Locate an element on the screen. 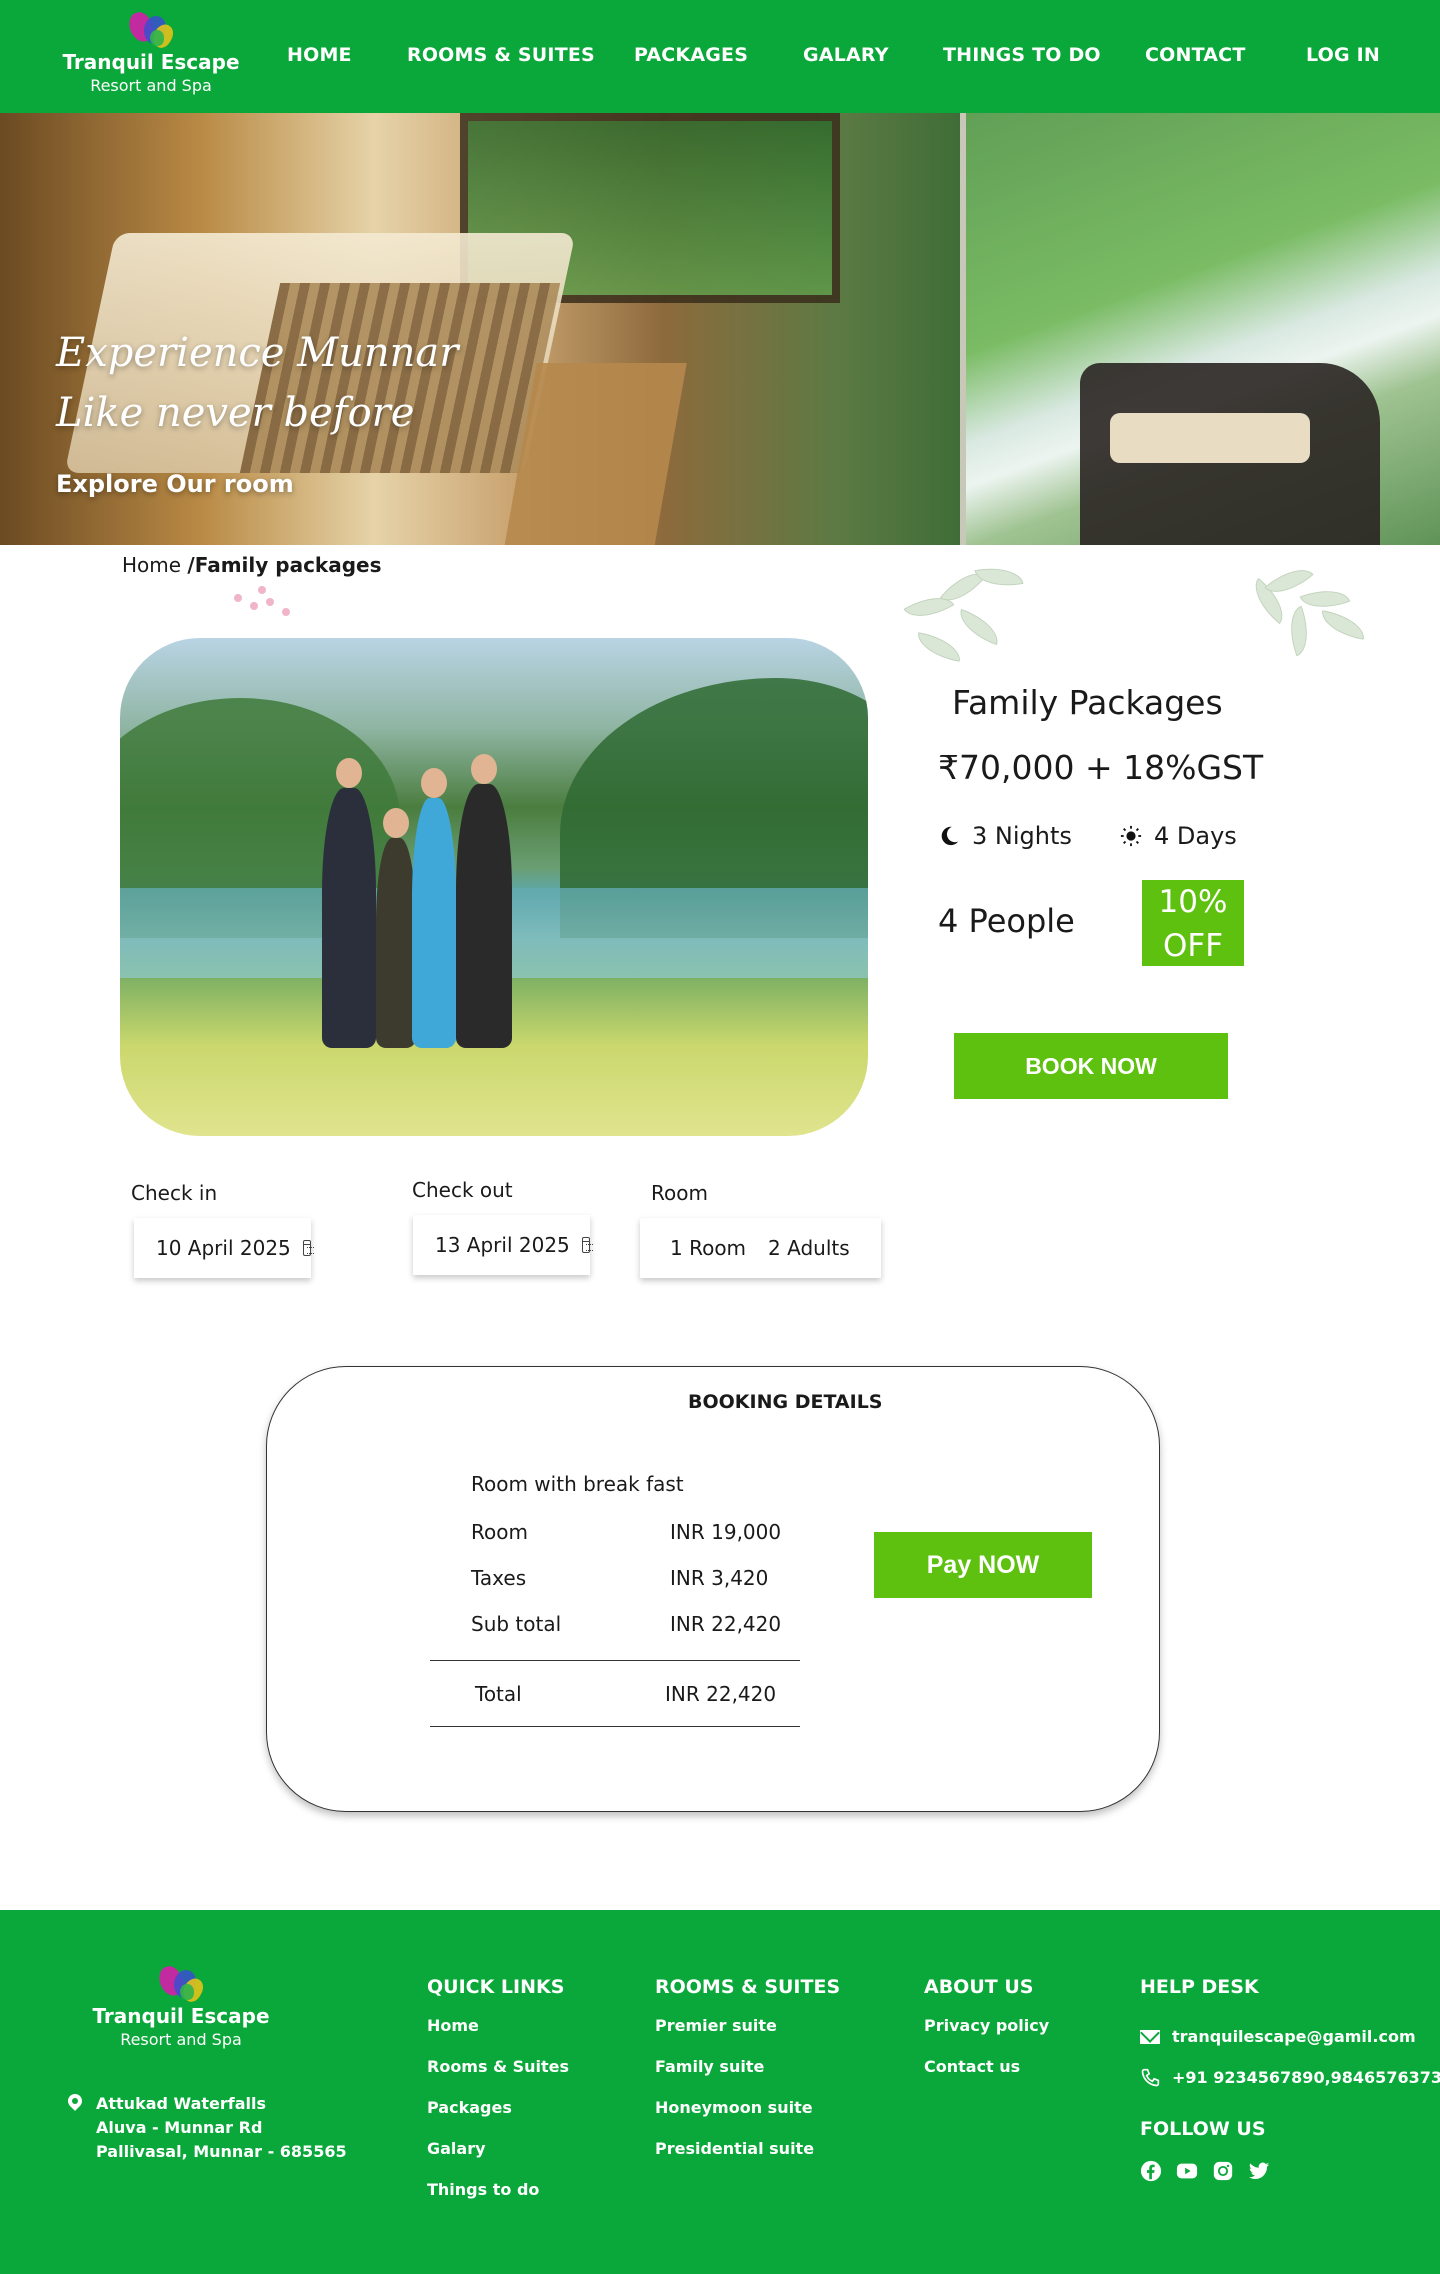 The width and height of the screenshot is (1440, 2274). family-person-son is located at coordinates (484, 901).